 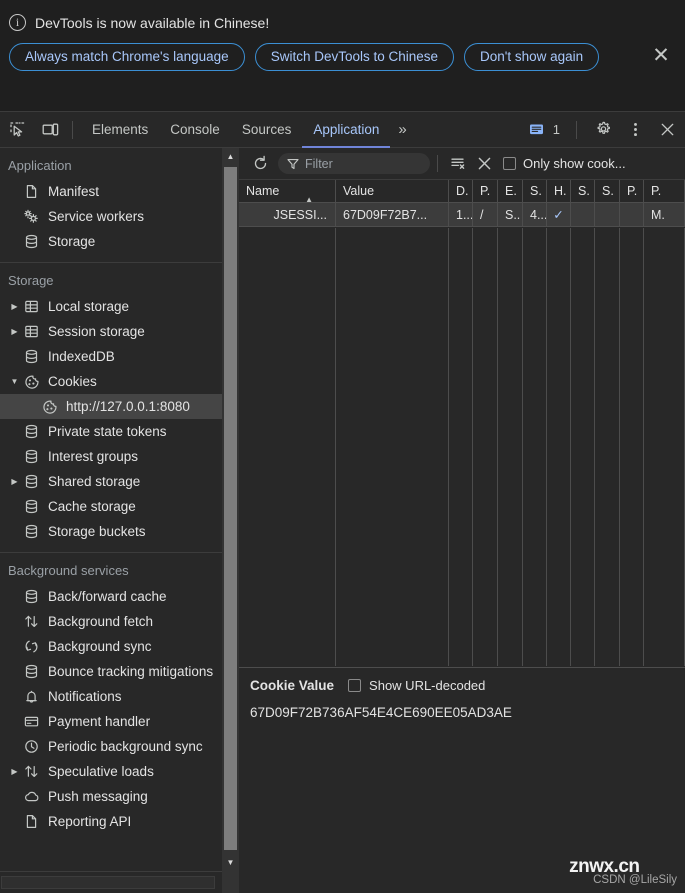 What do you see at coordinates (230, 862) in the screenshot?
I see `scroll-down-arrow-icon: ▼` at bounding box center [230, 862].